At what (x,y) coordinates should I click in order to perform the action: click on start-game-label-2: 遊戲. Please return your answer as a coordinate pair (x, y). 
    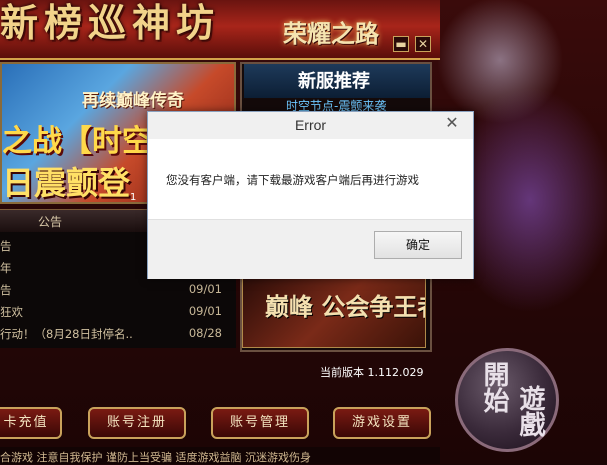
    Looking at the image, I should click on (530, 411).